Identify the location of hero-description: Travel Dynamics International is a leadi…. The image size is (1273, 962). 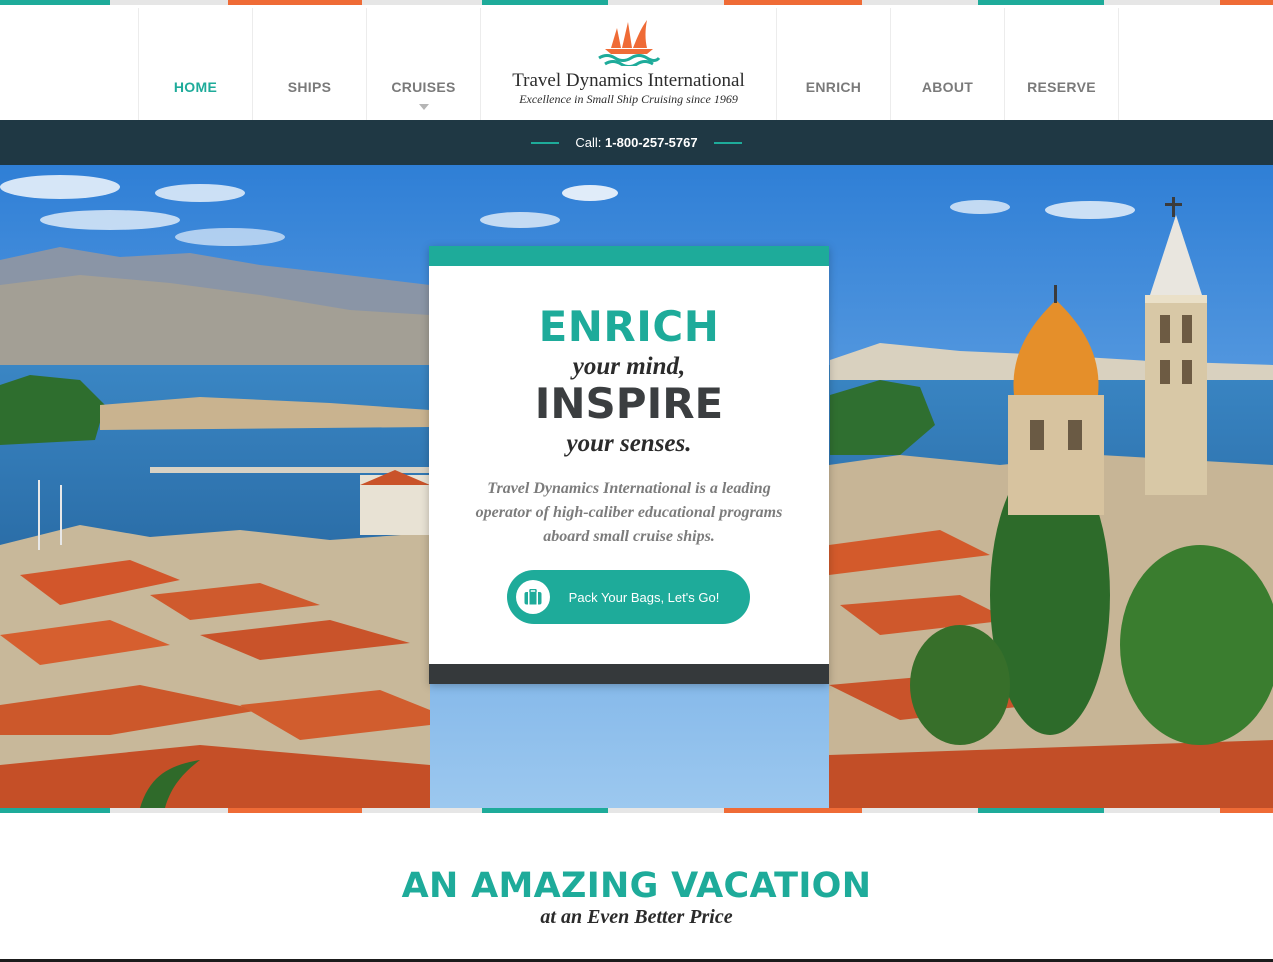
(629, 512).